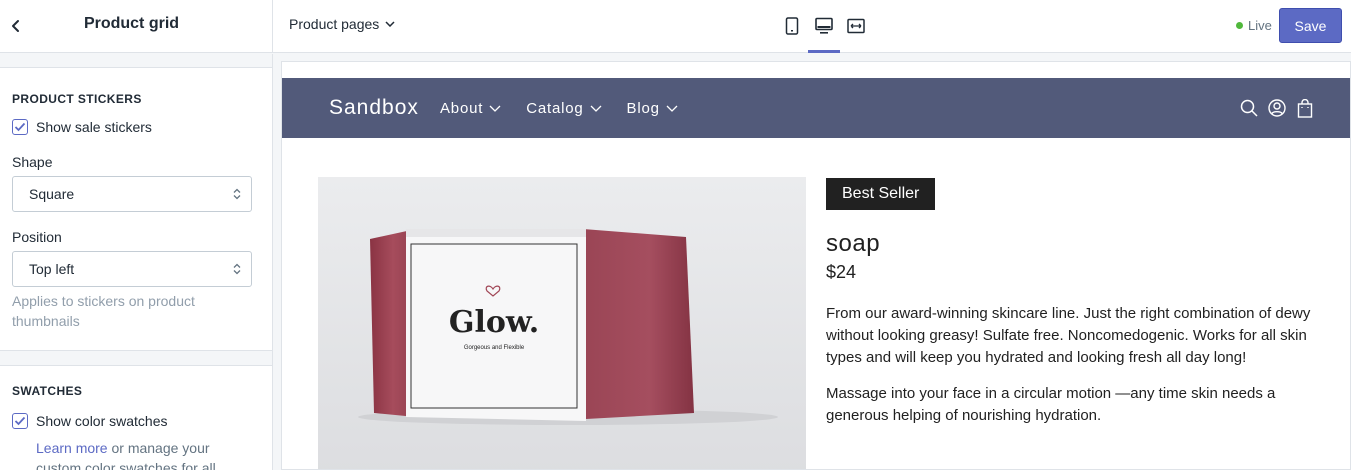 The width and height of the screenshot is (1351, 470). Describe the element at coordinates (494, 322) in the screenshot. I see `box-brand-text: Glow.` at that location.